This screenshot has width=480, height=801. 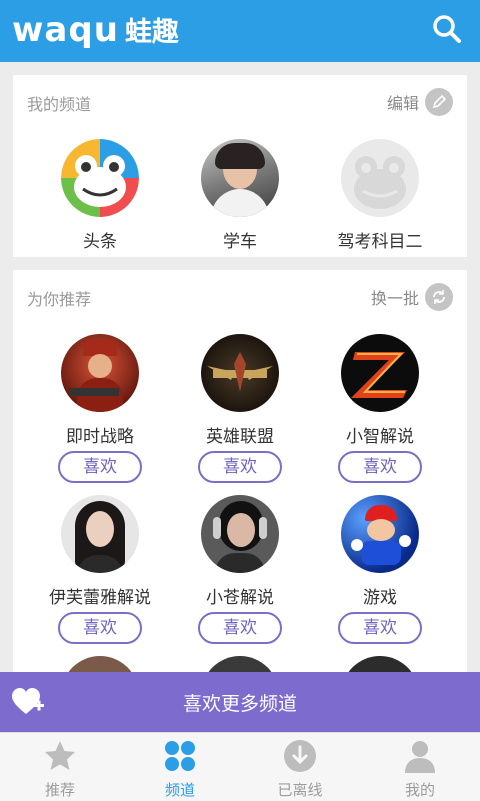 I want to click on like-more-label: 喜欢更多频道, so click(x=239, y=704).